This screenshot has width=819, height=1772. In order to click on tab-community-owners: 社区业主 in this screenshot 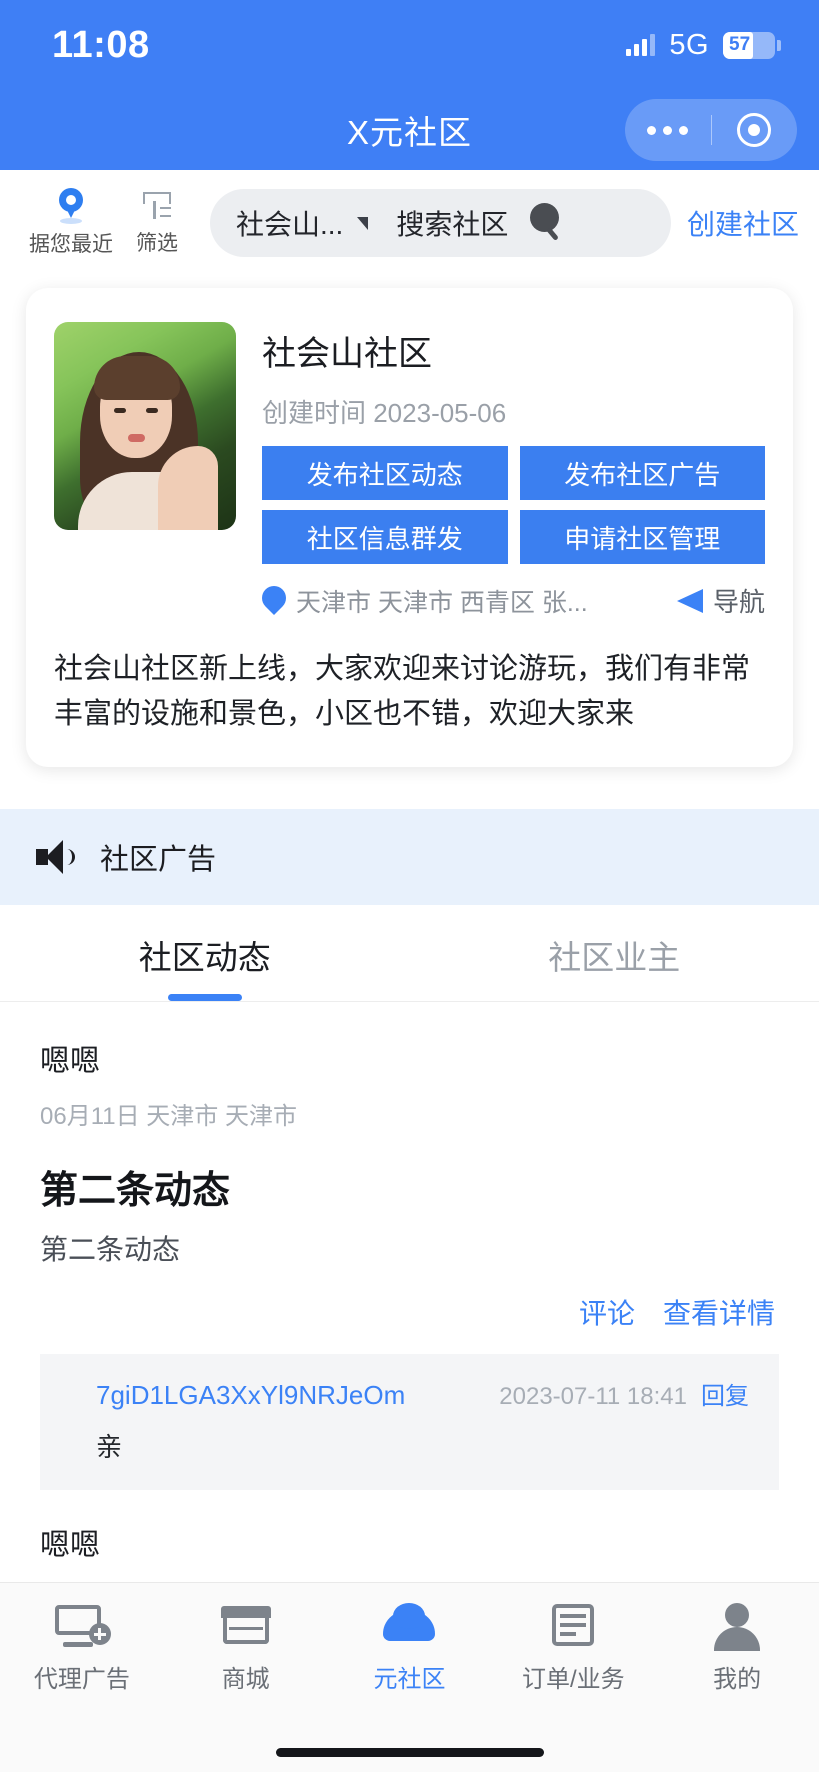, I will do `click(614, 966)`.